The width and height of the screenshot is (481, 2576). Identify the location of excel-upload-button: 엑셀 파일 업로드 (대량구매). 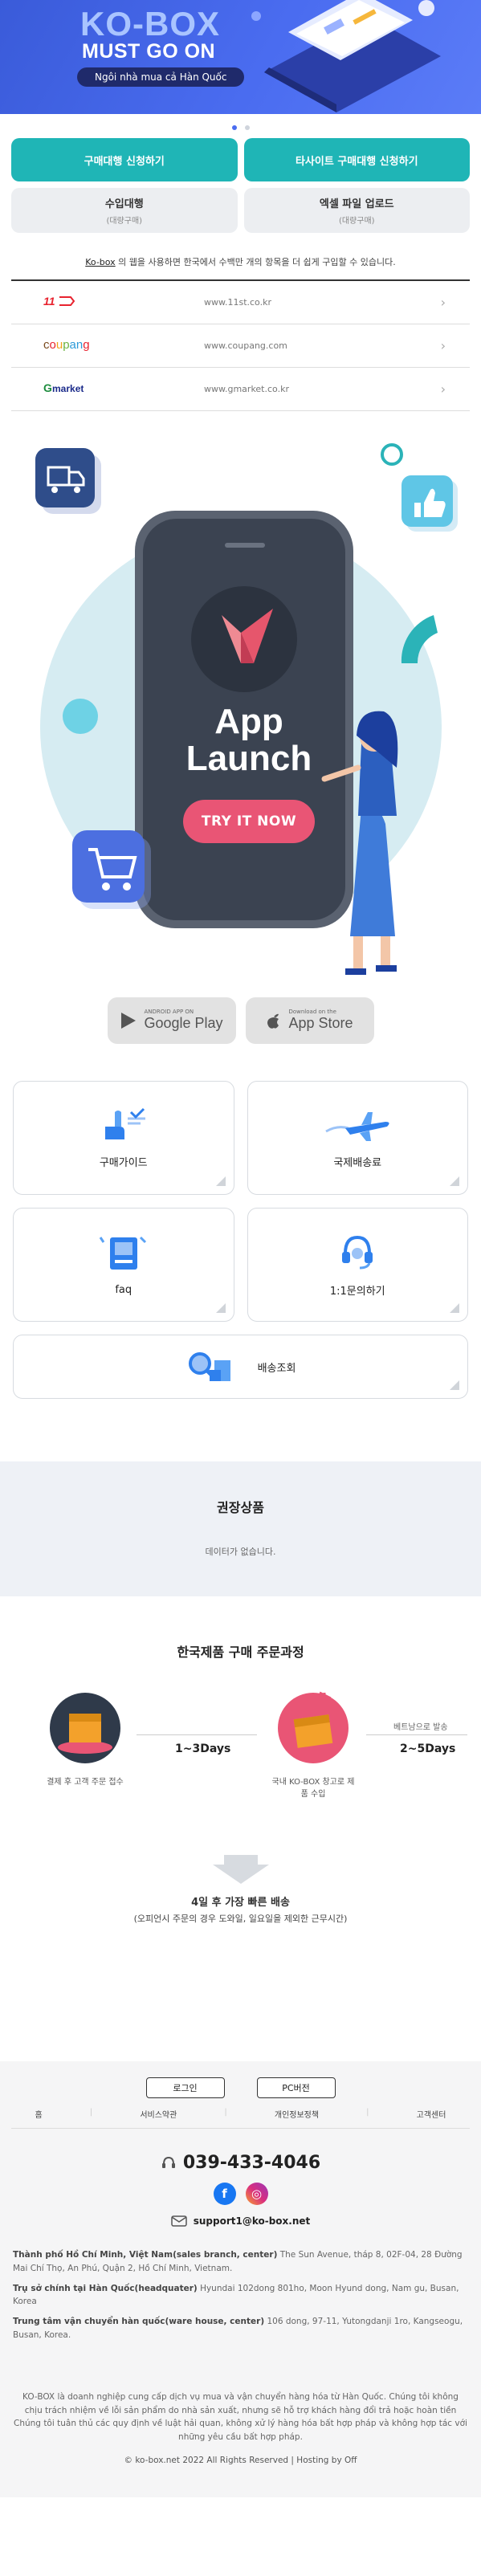
(356, 210).